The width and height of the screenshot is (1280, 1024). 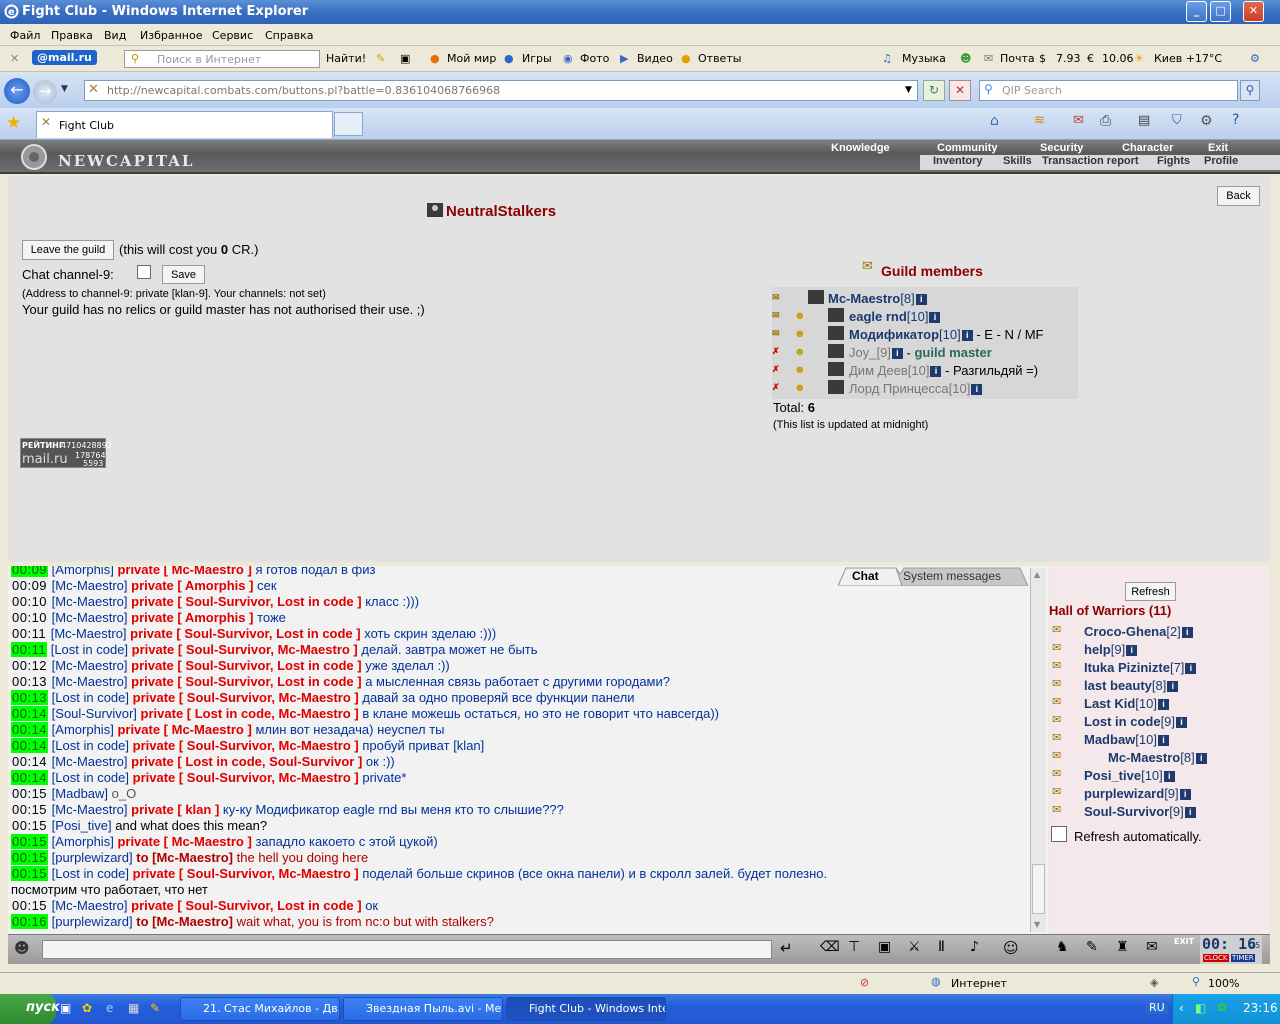 I want to click on zoom-level: 100%, so click(x=1223, y=983).